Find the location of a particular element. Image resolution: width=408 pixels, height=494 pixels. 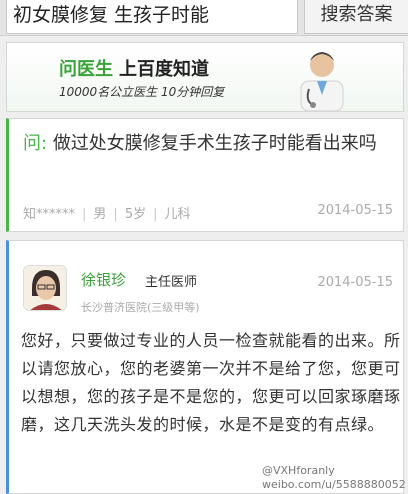

banner-subtitle: 10000名公立医生 10分钟回复 is located at coordinates (142, 92).